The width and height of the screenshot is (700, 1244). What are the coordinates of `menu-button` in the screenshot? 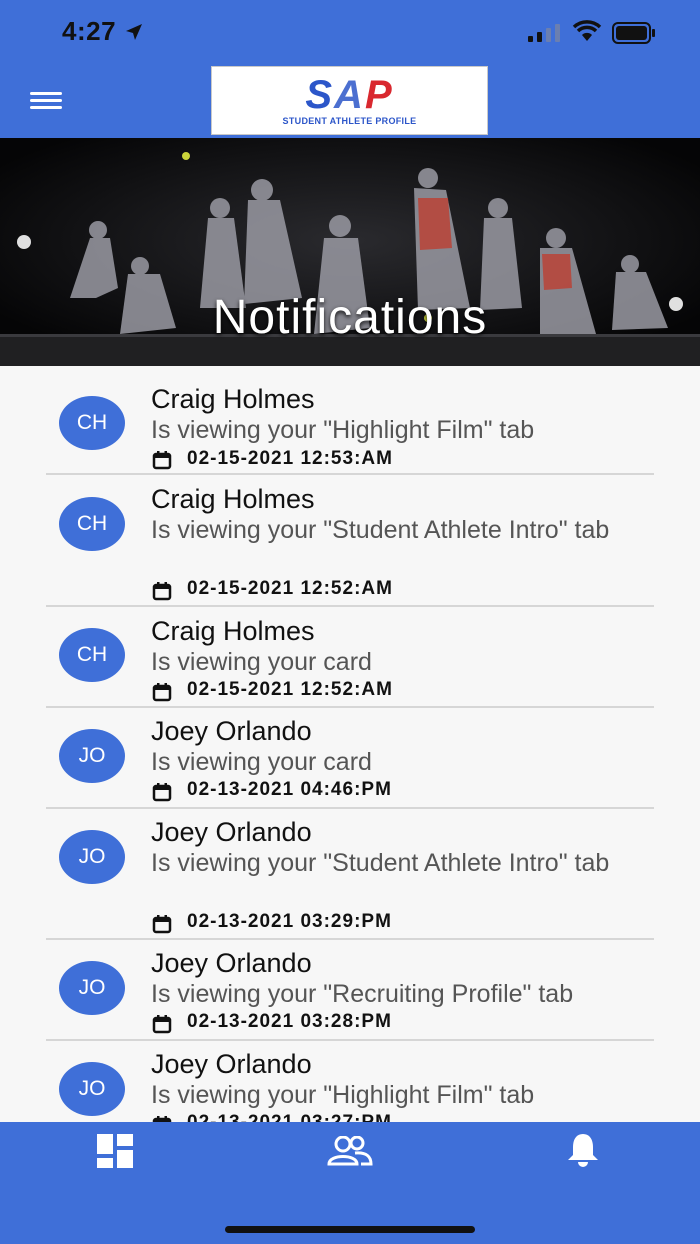 It's located at (46, 101).